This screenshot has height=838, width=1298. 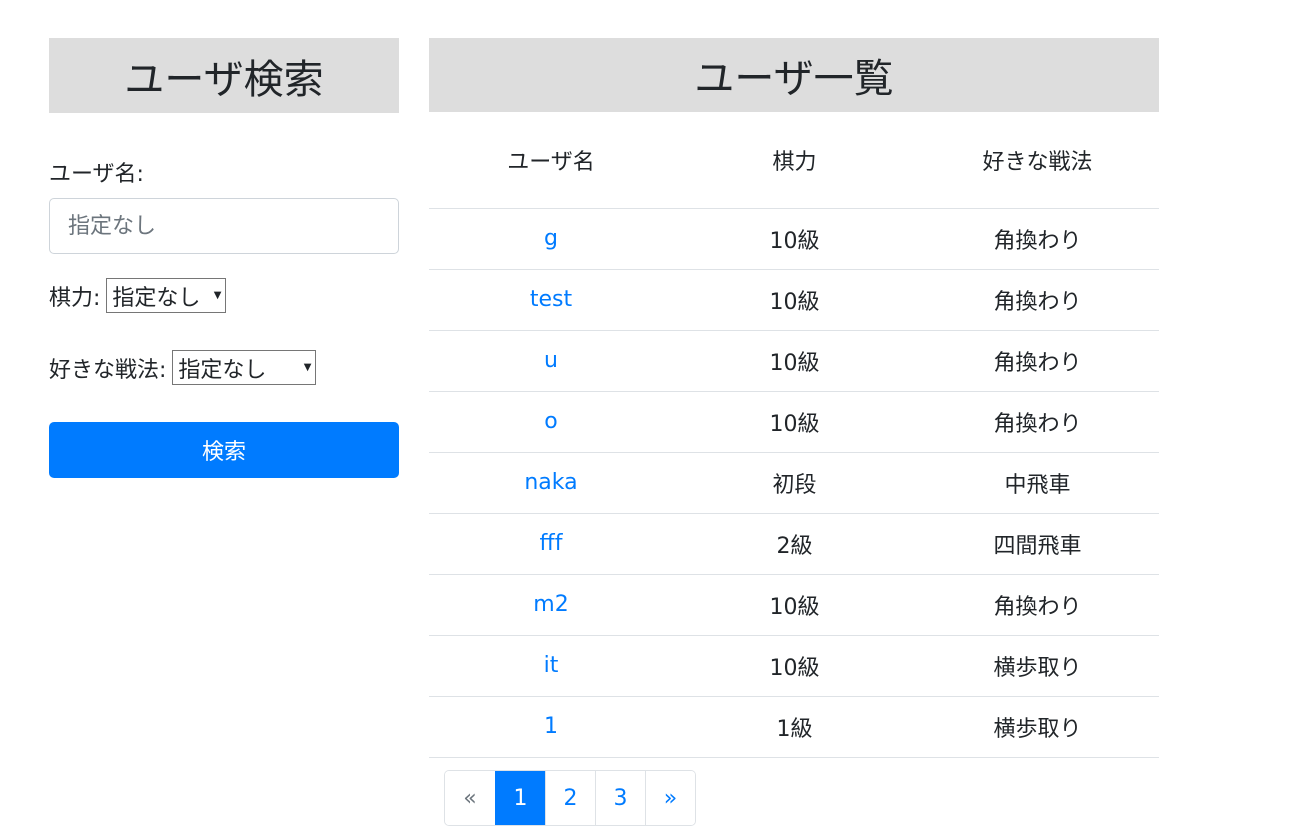 I want to click on table-row: test 10級 角換わり, so click(x=794, y=300).